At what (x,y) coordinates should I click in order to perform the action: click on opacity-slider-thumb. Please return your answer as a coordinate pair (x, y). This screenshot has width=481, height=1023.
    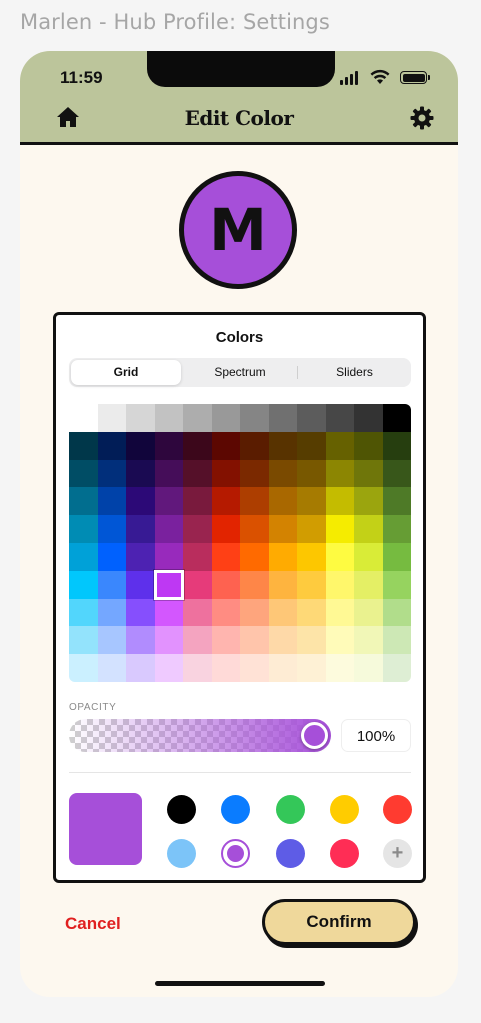
    Looking at the image, I should click on (314, 735).